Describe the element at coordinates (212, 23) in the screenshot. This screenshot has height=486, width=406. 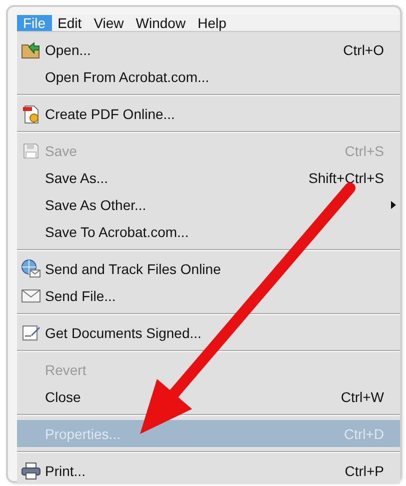
I see `menu-bar-item: Help` at that location.